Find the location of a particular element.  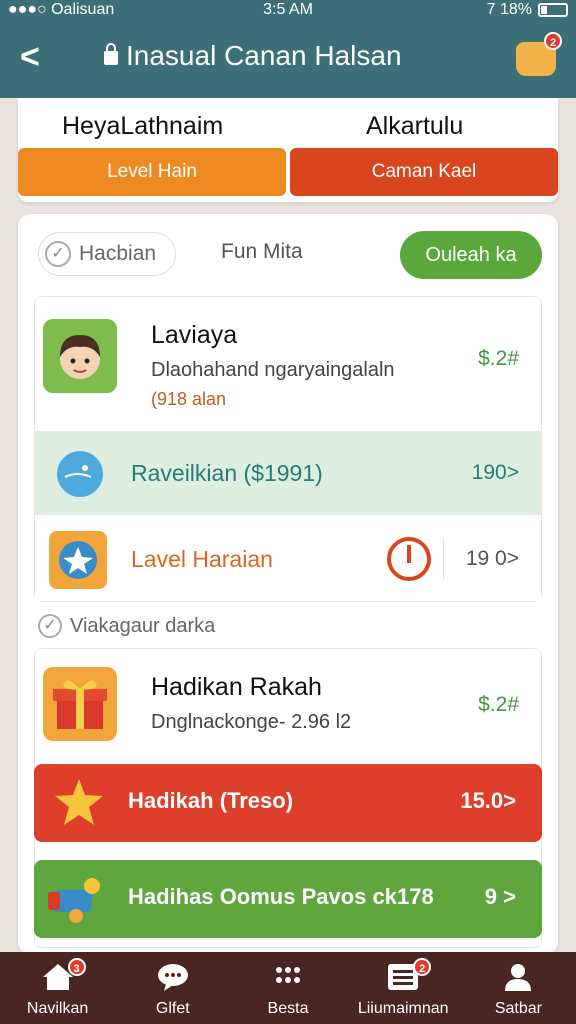

banner-label: Hadihas Oomus Pavos ck178 is located at coordinates (281, 896).